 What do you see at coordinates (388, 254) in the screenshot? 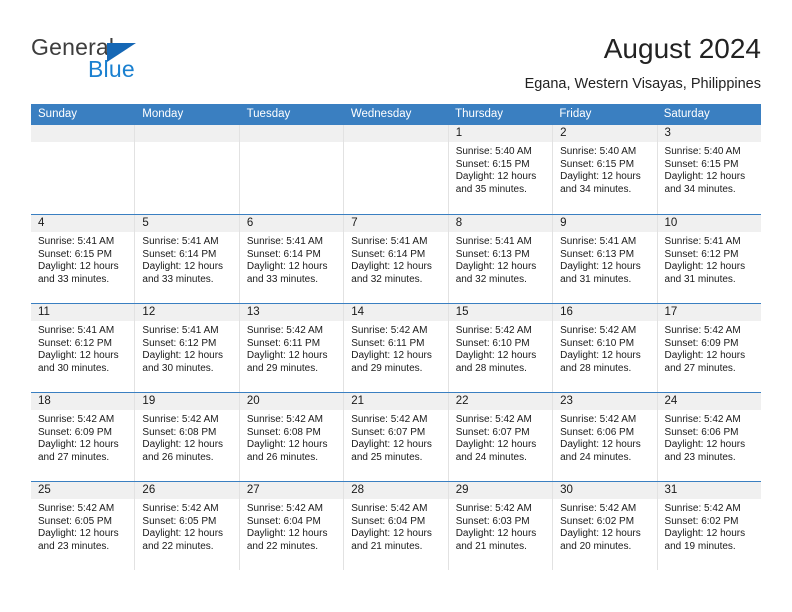
I see `day-sunset-text: Sunset: 6:14 PM` at bounding box center [388, 254].